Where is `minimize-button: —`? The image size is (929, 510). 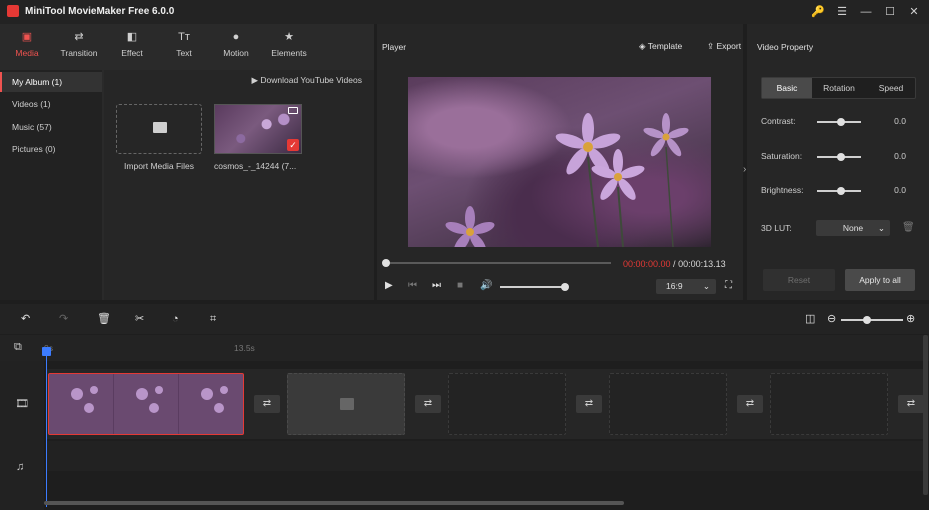
minimize-button: — is located at coordinates (866, 12).